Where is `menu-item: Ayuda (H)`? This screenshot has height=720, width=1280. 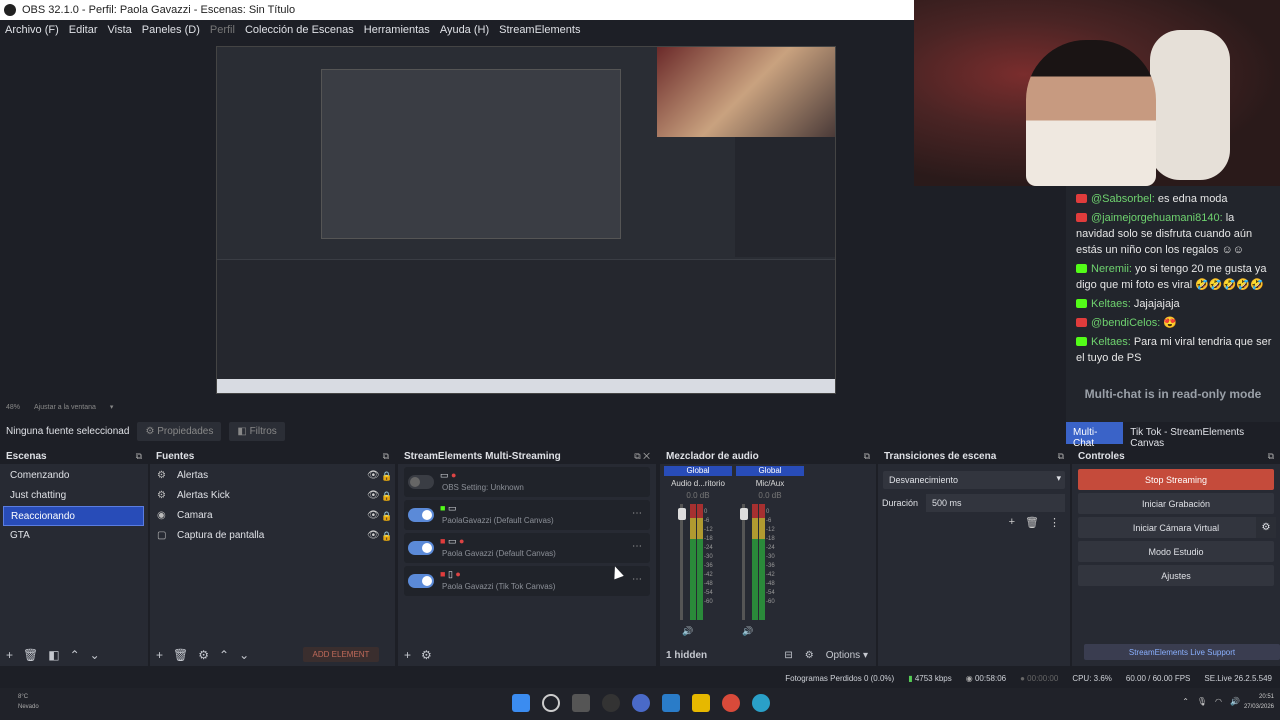 menu-item: Ayuda (H) is located at coordinates (464, 30).